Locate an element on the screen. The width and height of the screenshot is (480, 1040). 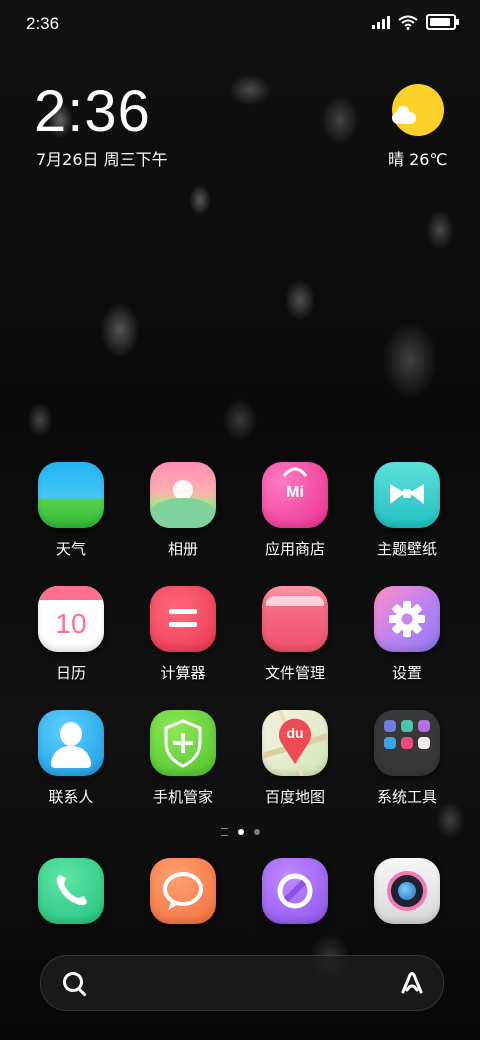
browser-icon is located at coordinates (295, 891).